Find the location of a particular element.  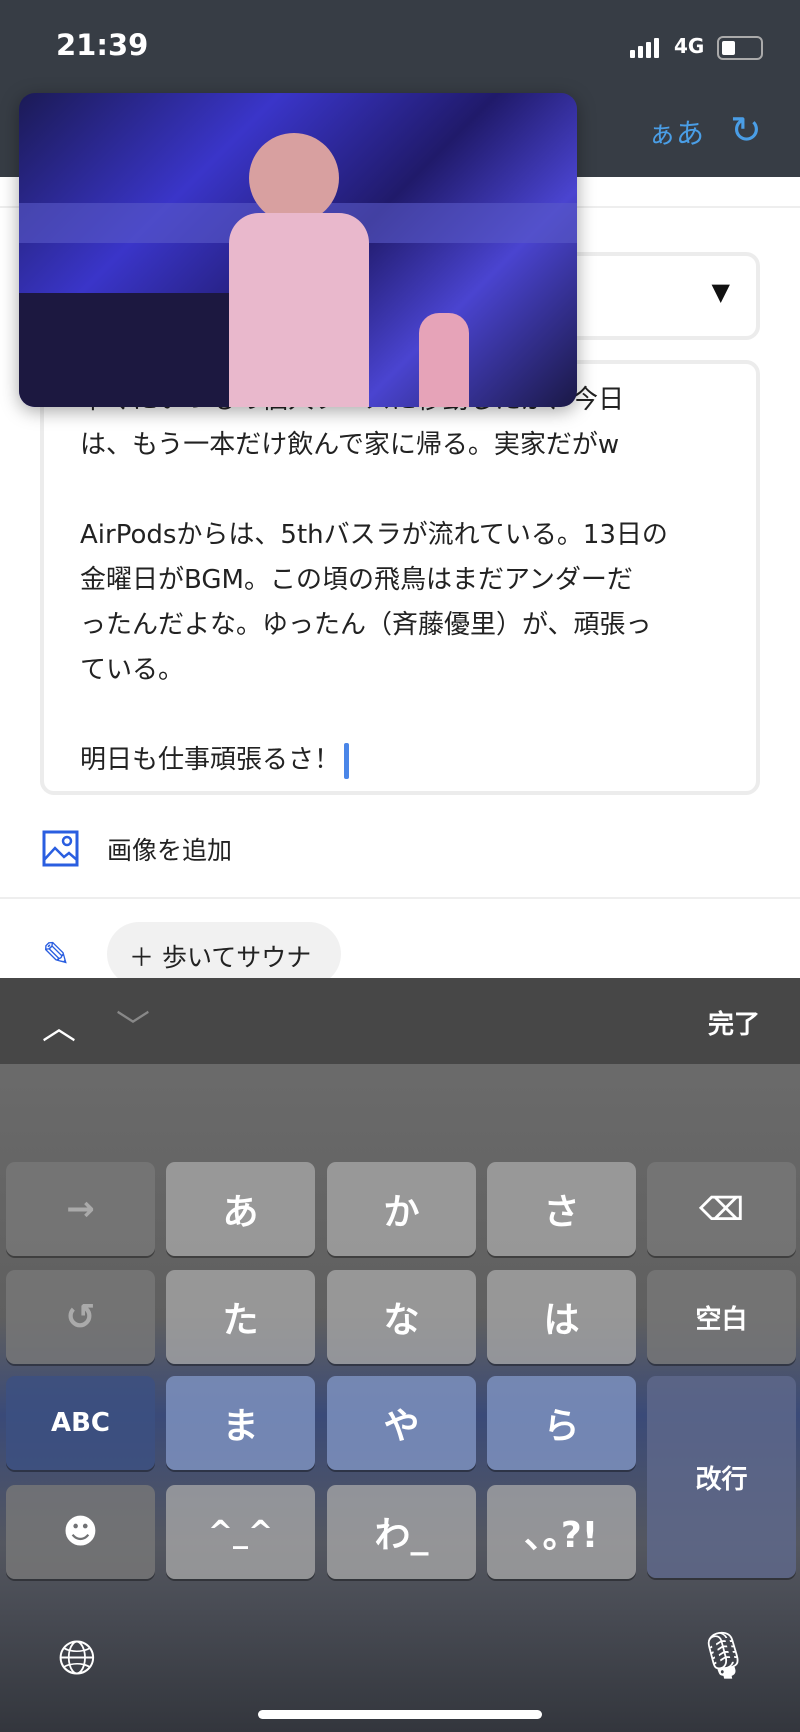

key-a: あ is located at coordinates (240, 1209).